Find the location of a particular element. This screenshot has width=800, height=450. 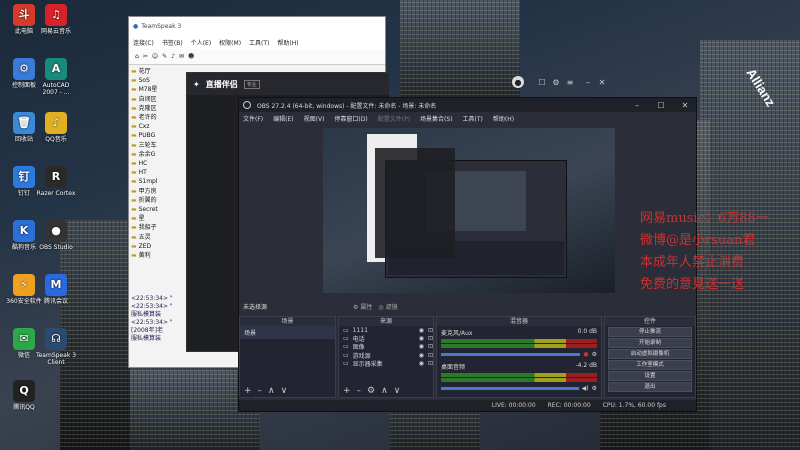

desktop-icon: ♫ 网易云音乐 is located at coordinates (56, 19).